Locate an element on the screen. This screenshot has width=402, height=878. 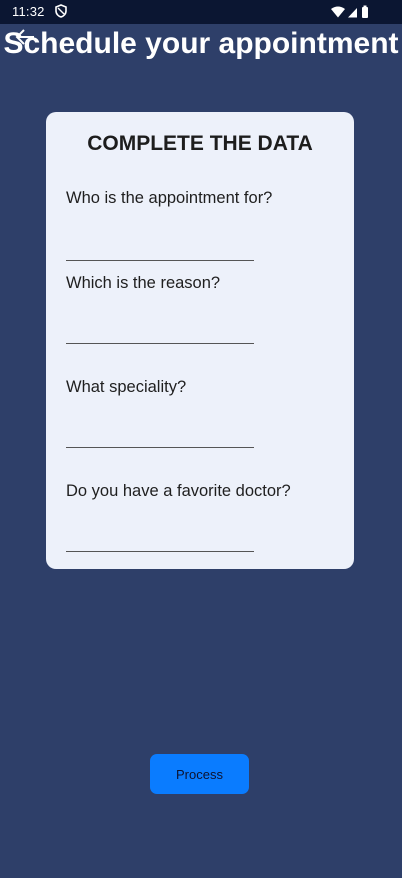
patient-input is located at coordinates (160, 248).